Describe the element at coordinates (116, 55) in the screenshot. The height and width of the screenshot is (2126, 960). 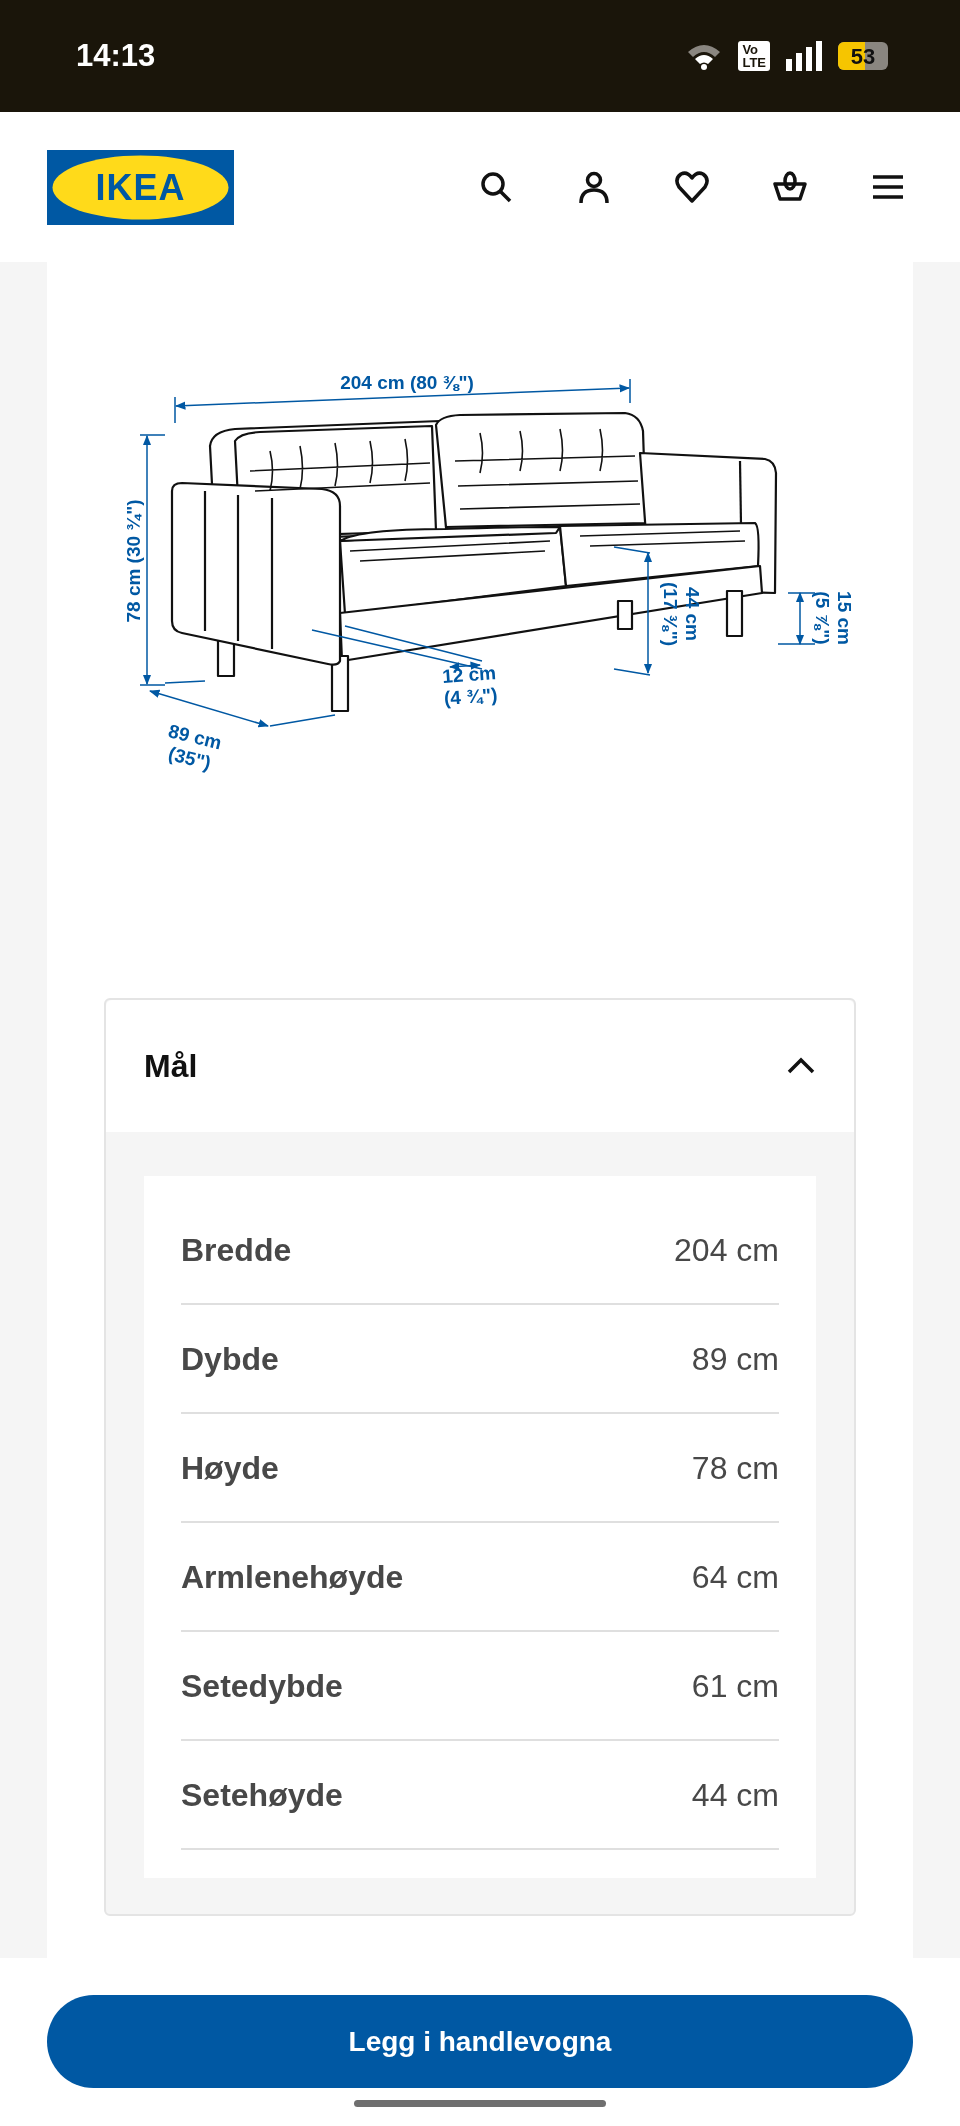
I see `status-time: 14:13` at that location.